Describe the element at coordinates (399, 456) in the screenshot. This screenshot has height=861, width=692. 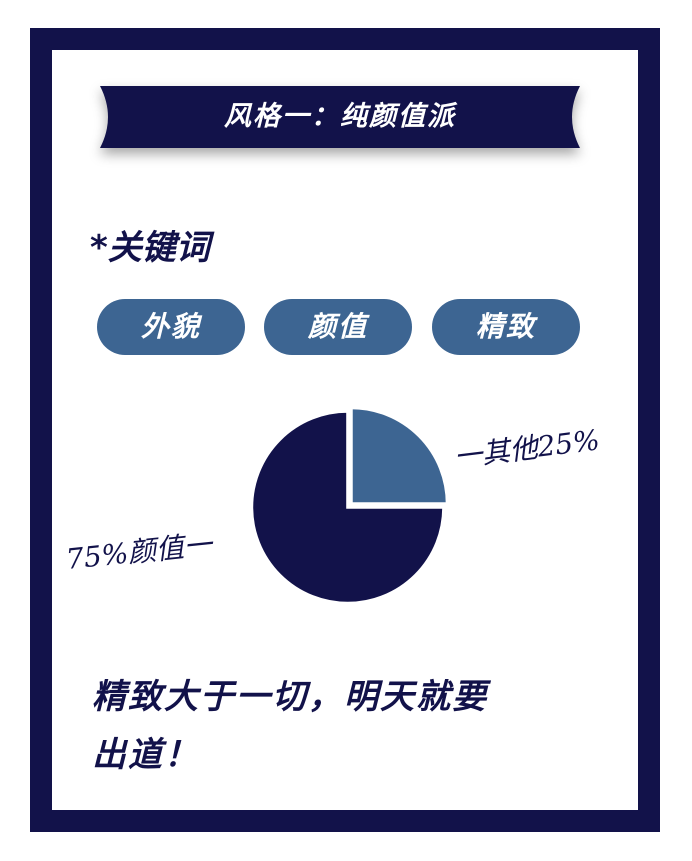
I see `pie-slice-other` at that location.